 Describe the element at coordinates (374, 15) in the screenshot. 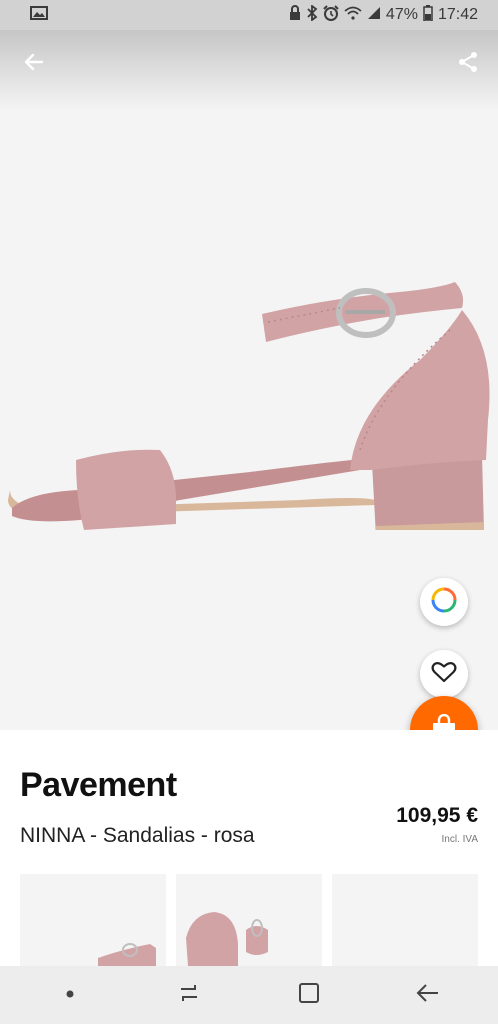

I see `signal-icon` at that location.